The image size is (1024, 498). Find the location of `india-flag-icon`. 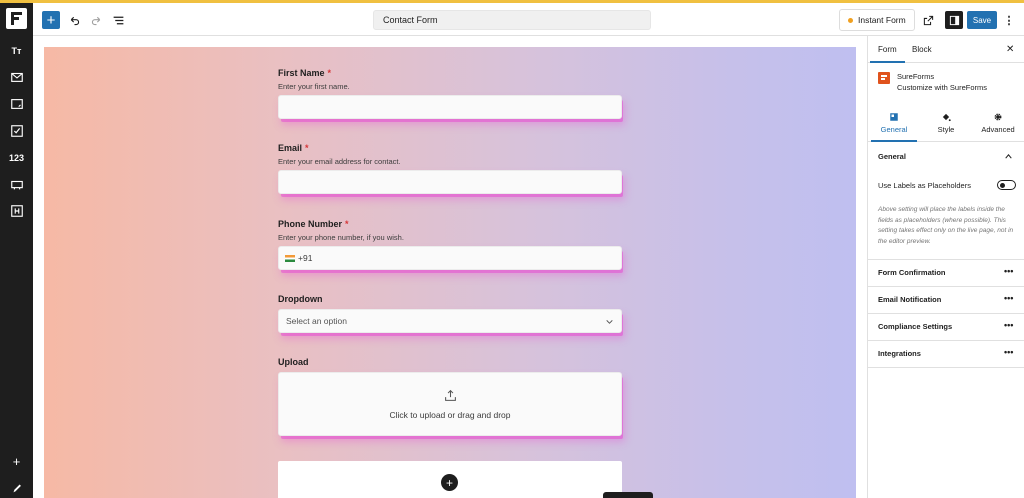

india-flag-icon is located at coordinates (290, 258).